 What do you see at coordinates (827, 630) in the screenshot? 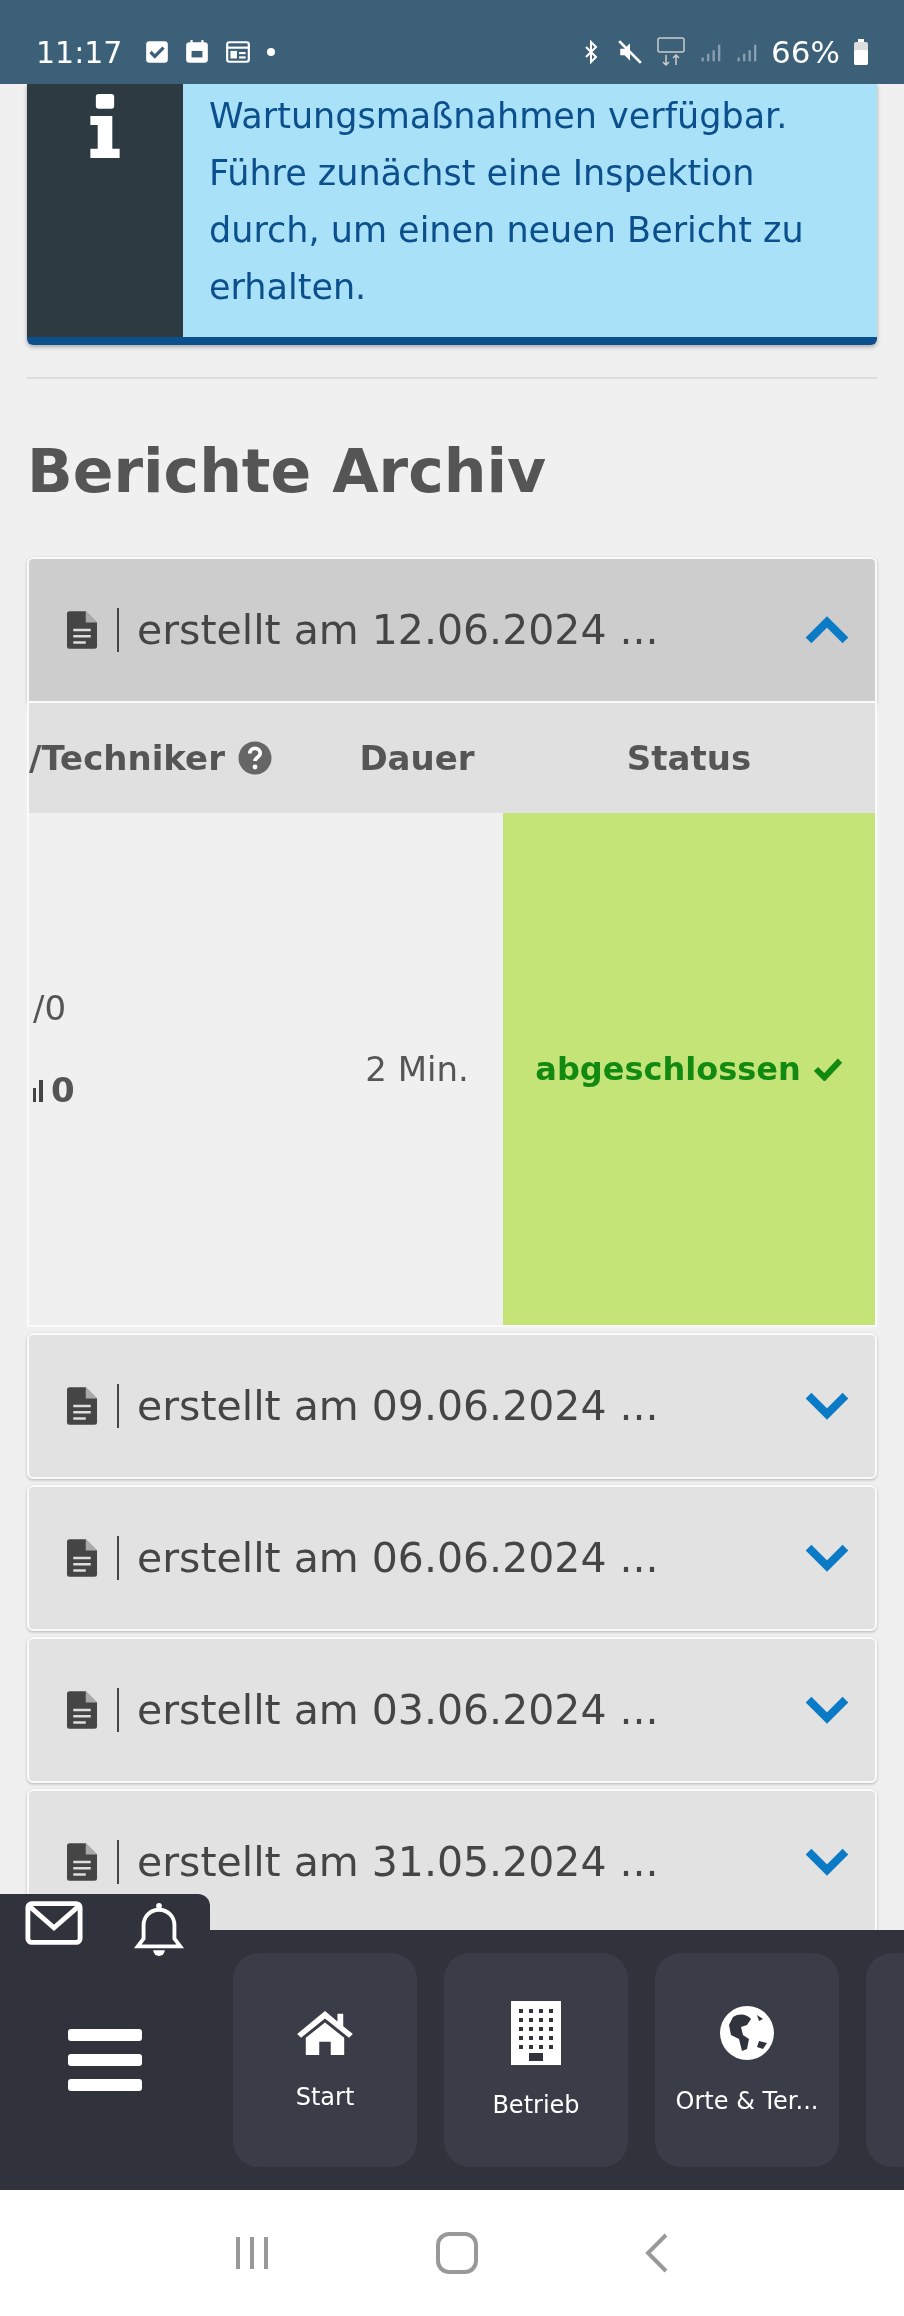
I see `chevron-up-icon` at bounding box center [827, 630].